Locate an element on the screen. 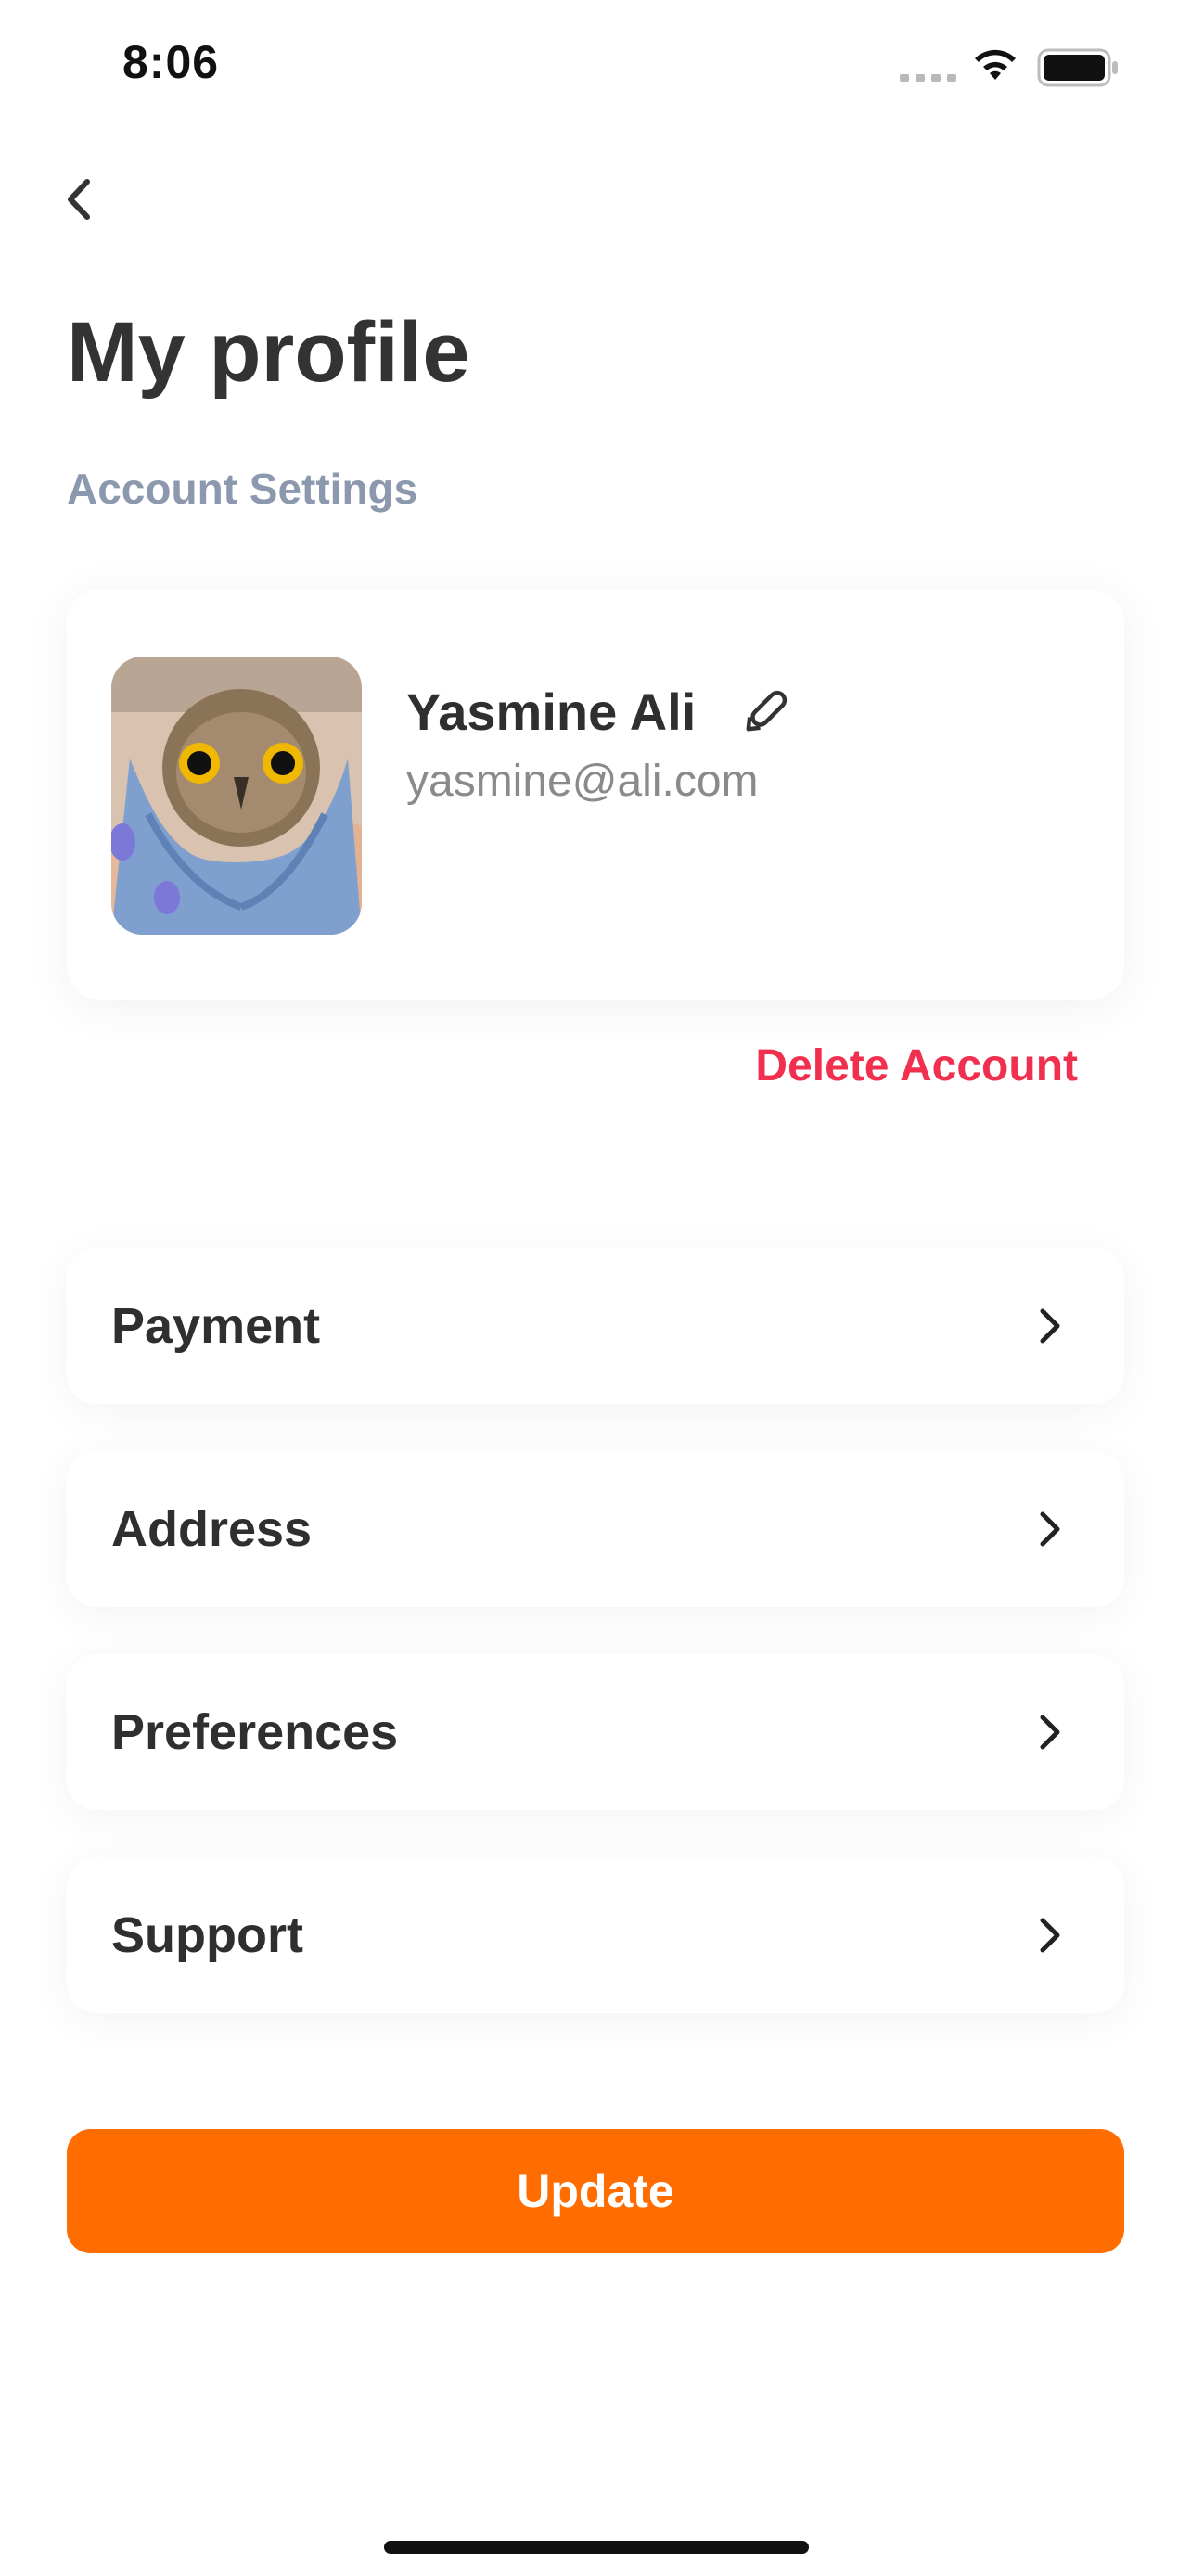 The height and width of the screenshot is (2576, 1191). menu-item-address: Address is located at coordinates (595, 1529).